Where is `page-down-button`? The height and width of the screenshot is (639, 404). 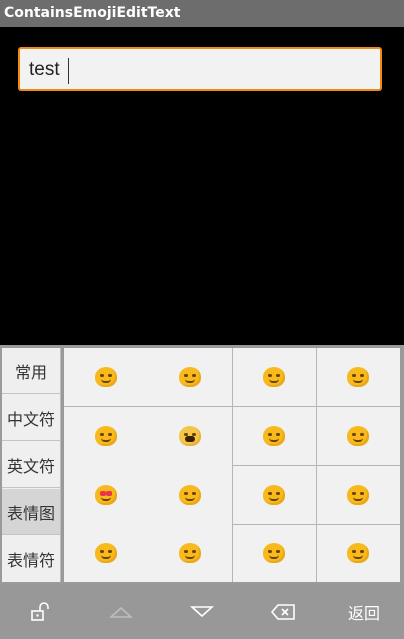
page-down-button is located at coordinates (202, 612).